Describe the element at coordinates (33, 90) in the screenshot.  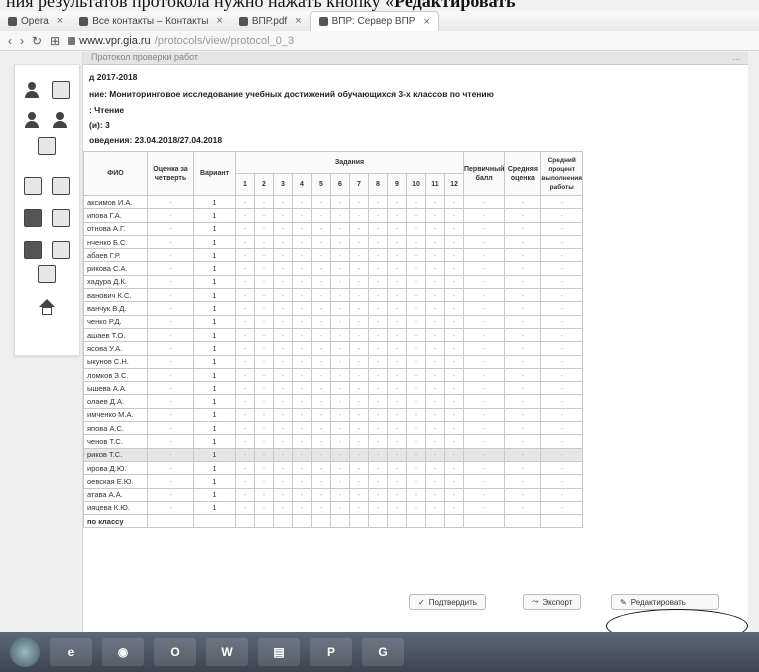
I see `user-icon` at that location.